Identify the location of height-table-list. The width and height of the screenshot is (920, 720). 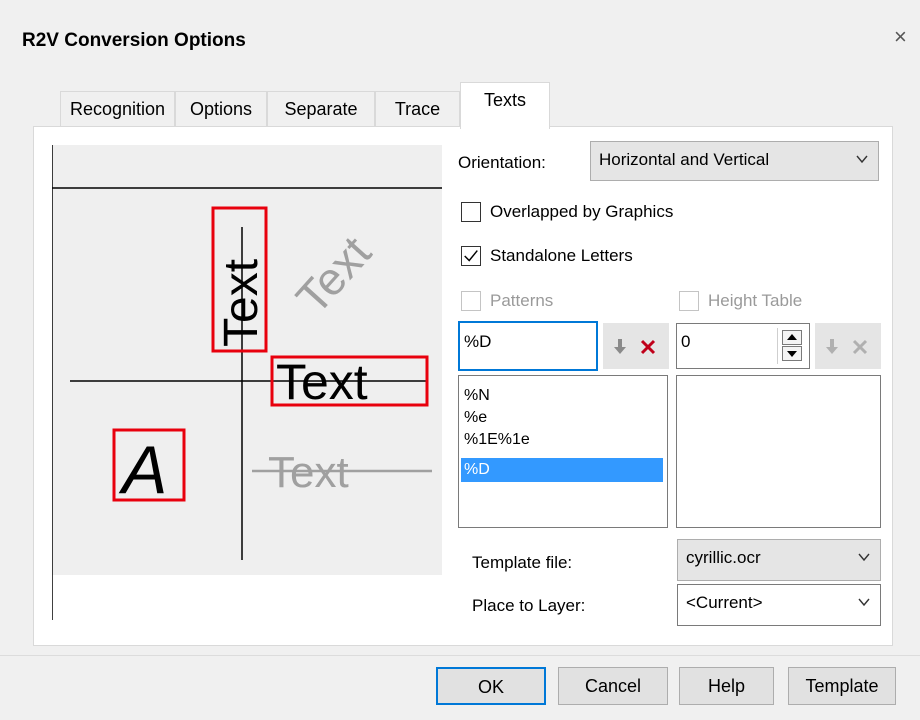
(778, 451).